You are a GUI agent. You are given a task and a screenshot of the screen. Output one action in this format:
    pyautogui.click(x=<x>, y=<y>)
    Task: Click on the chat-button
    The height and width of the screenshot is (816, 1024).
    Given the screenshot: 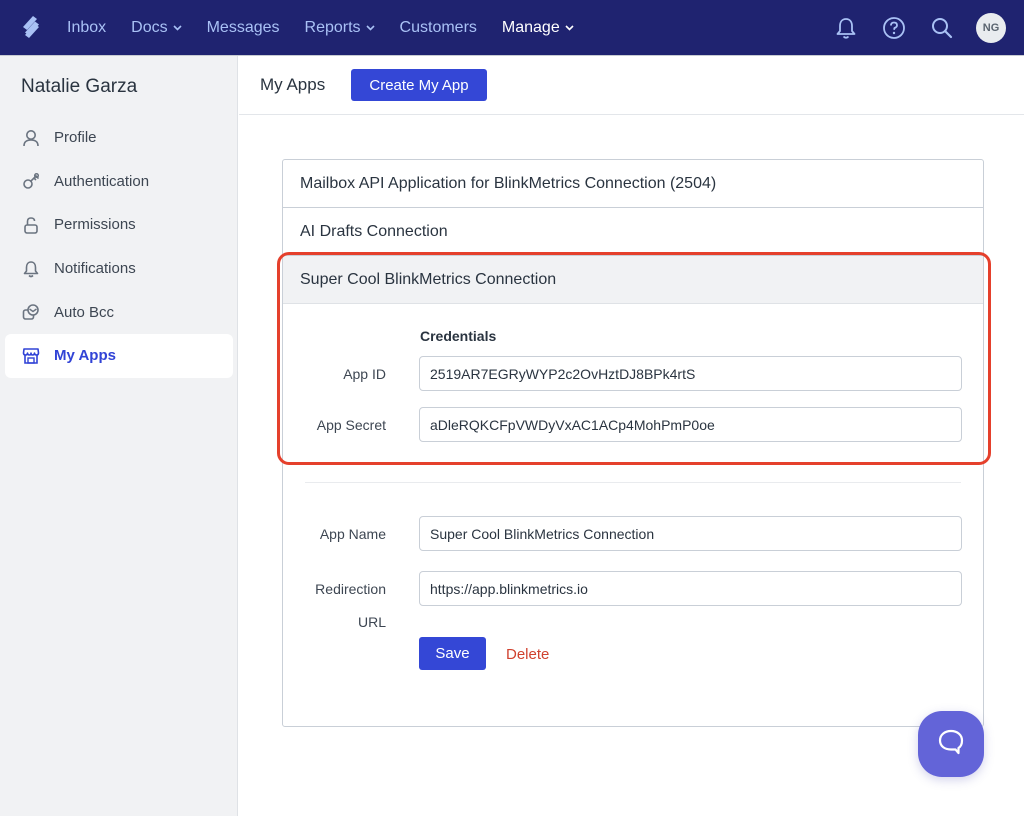 What is the action you would take?
    pyautogui.click(x=951, y=744)
    